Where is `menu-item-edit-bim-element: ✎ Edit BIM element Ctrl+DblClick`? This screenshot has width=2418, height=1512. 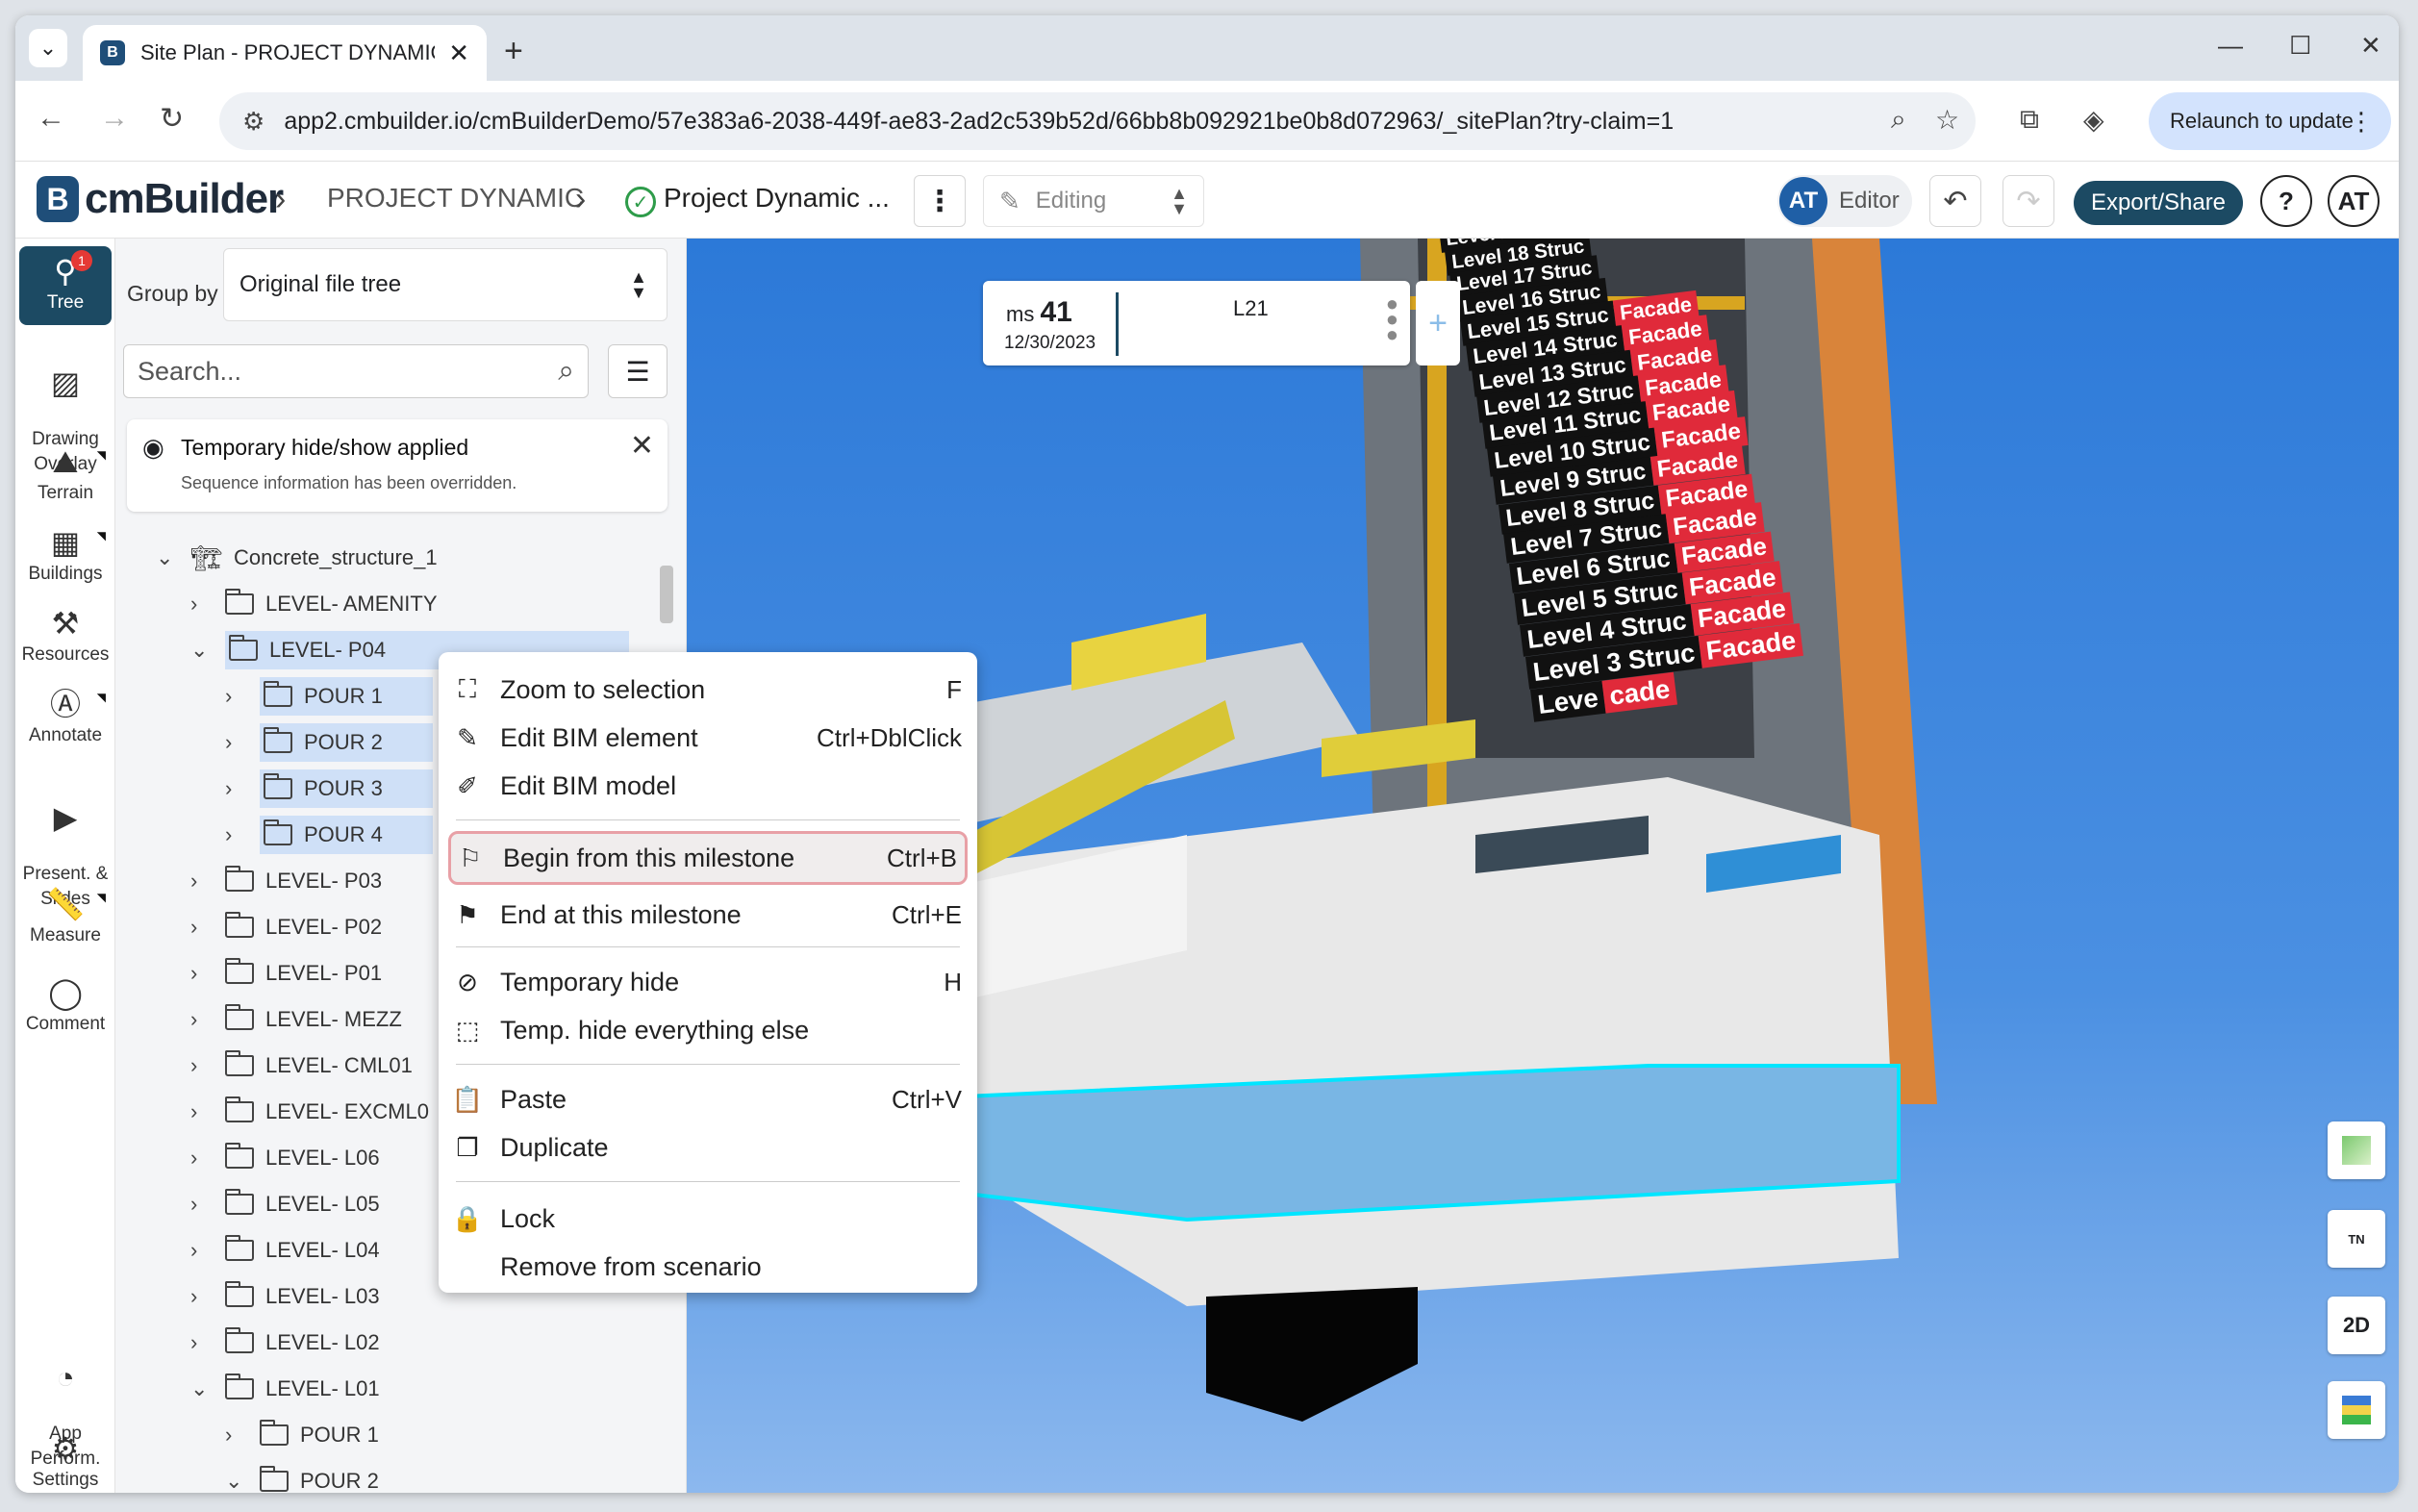
menu-item-edit-bim-element: ✎ Edit BIM element Ctrl+DblClick is located at coordinates (708, 738).